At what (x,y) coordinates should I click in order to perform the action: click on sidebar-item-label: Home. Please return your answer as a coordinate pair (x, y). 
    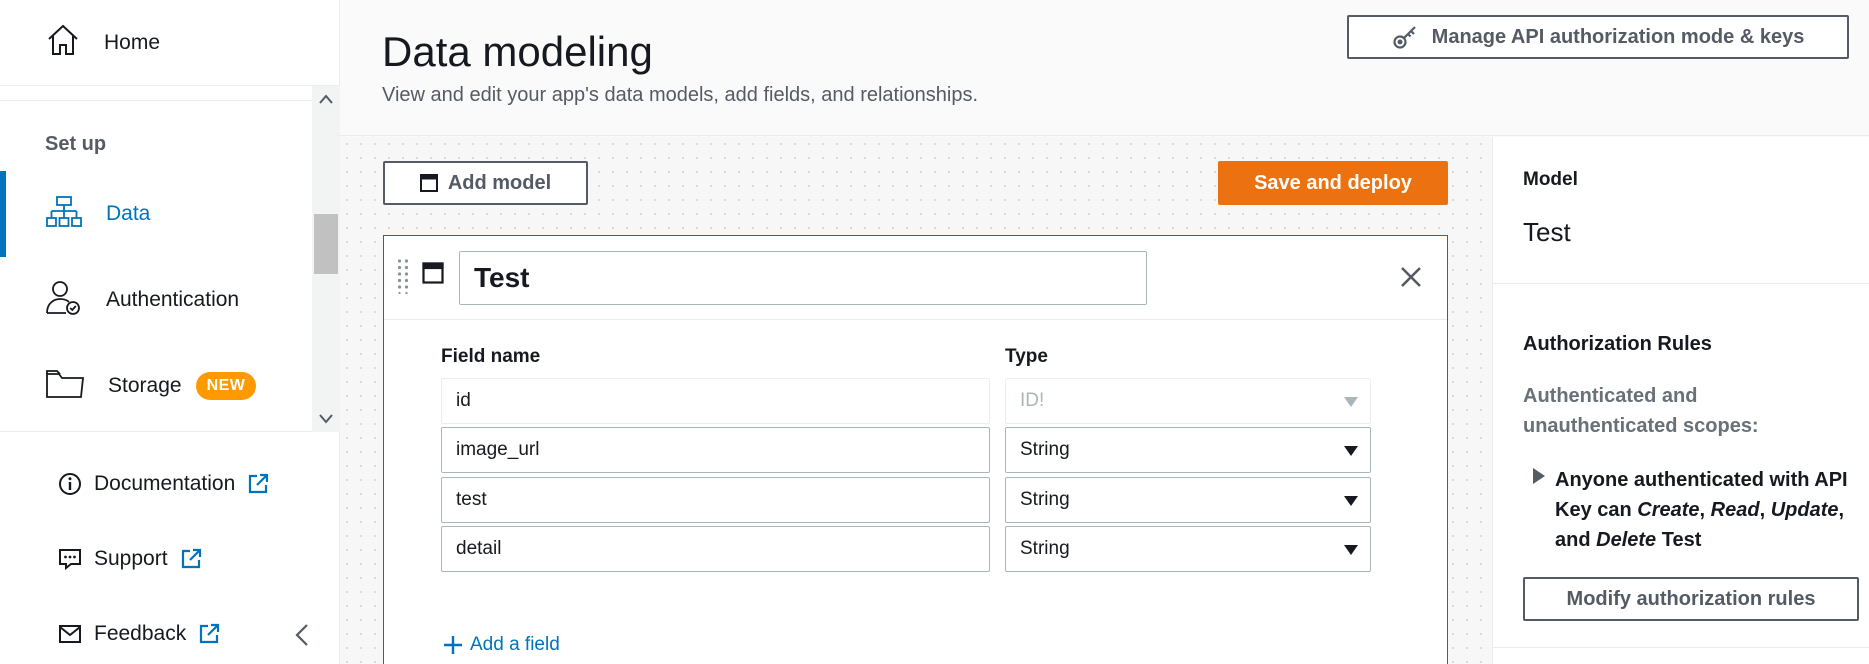
    Looking at the image, I should click on (132, 42).